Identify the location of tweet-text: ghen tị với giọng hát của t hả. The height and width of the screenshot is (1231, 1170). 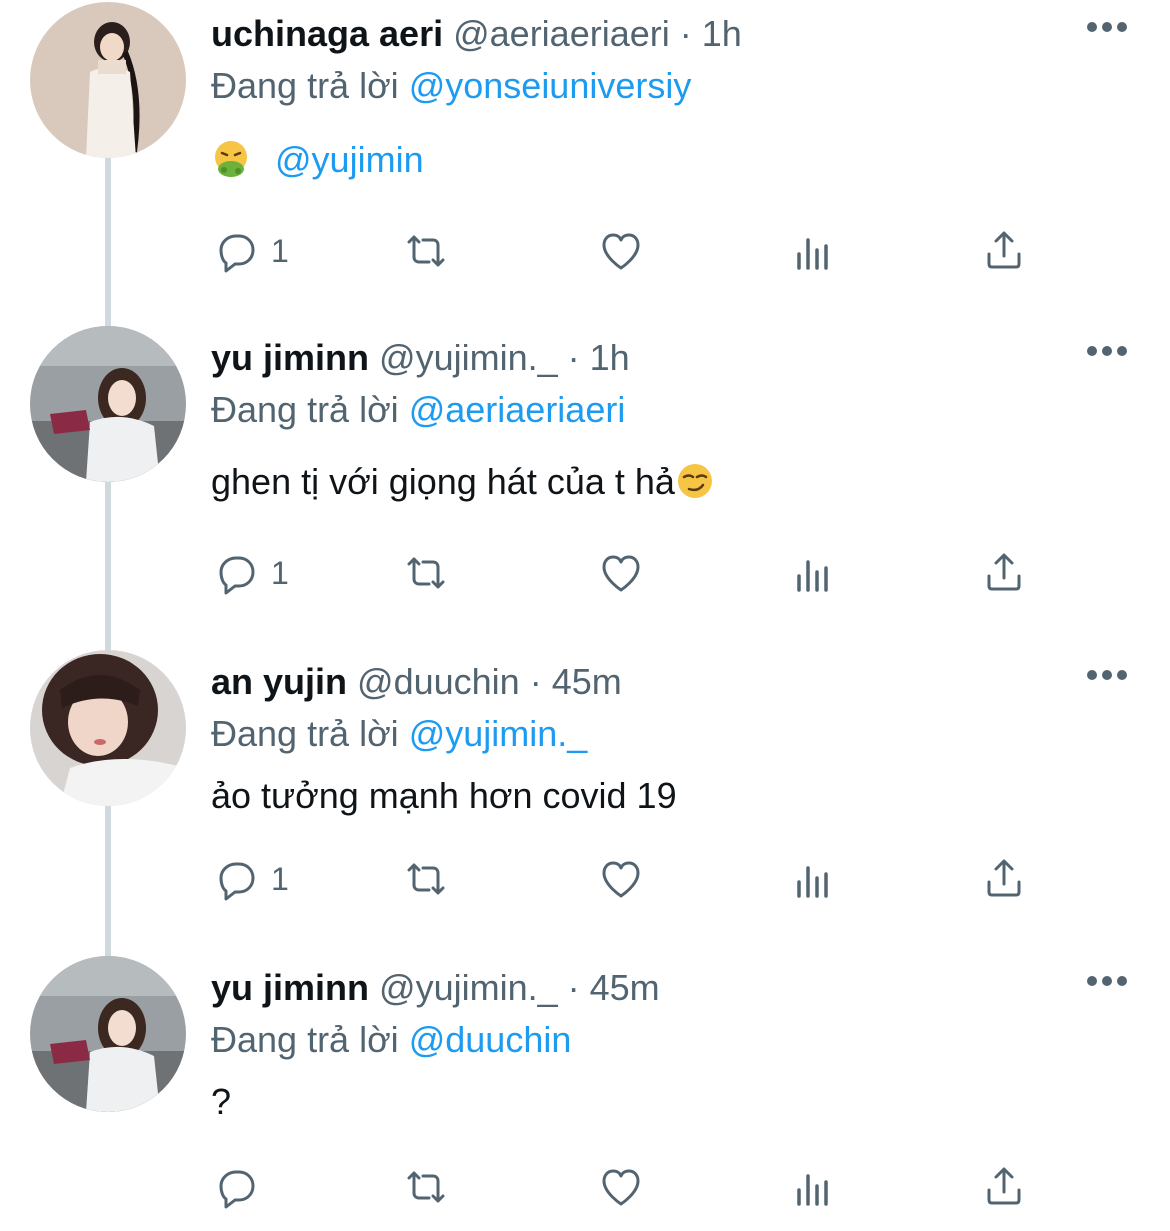
(463, 482).